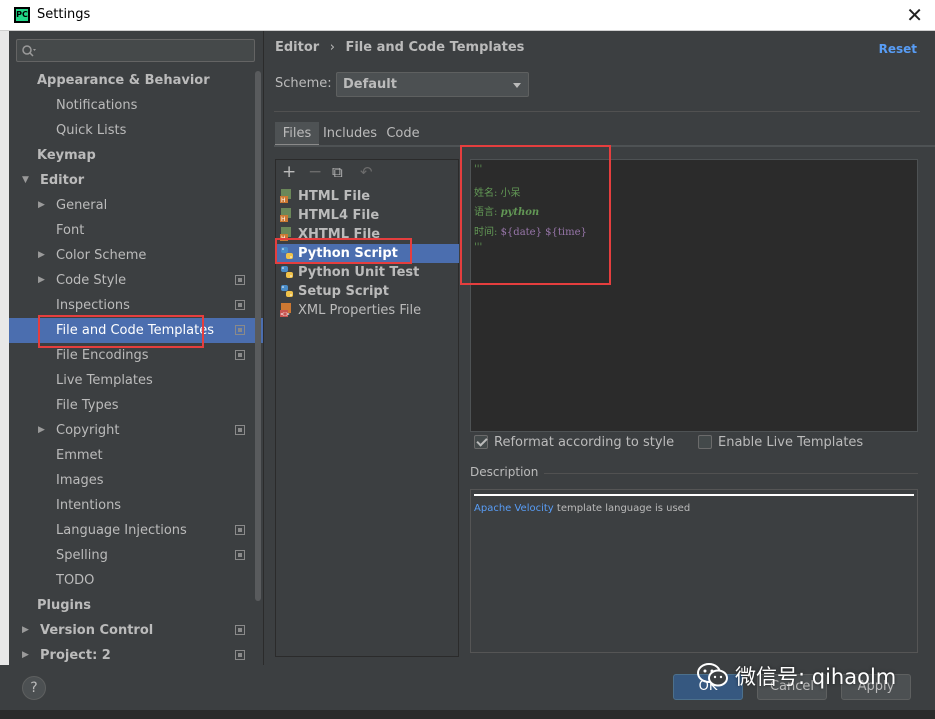 This screenshot has width=935, height=719. What do you see at coordinates (34, 688) in the screenshot?
I see `help-button: ?` at bounding box center [34, 688].